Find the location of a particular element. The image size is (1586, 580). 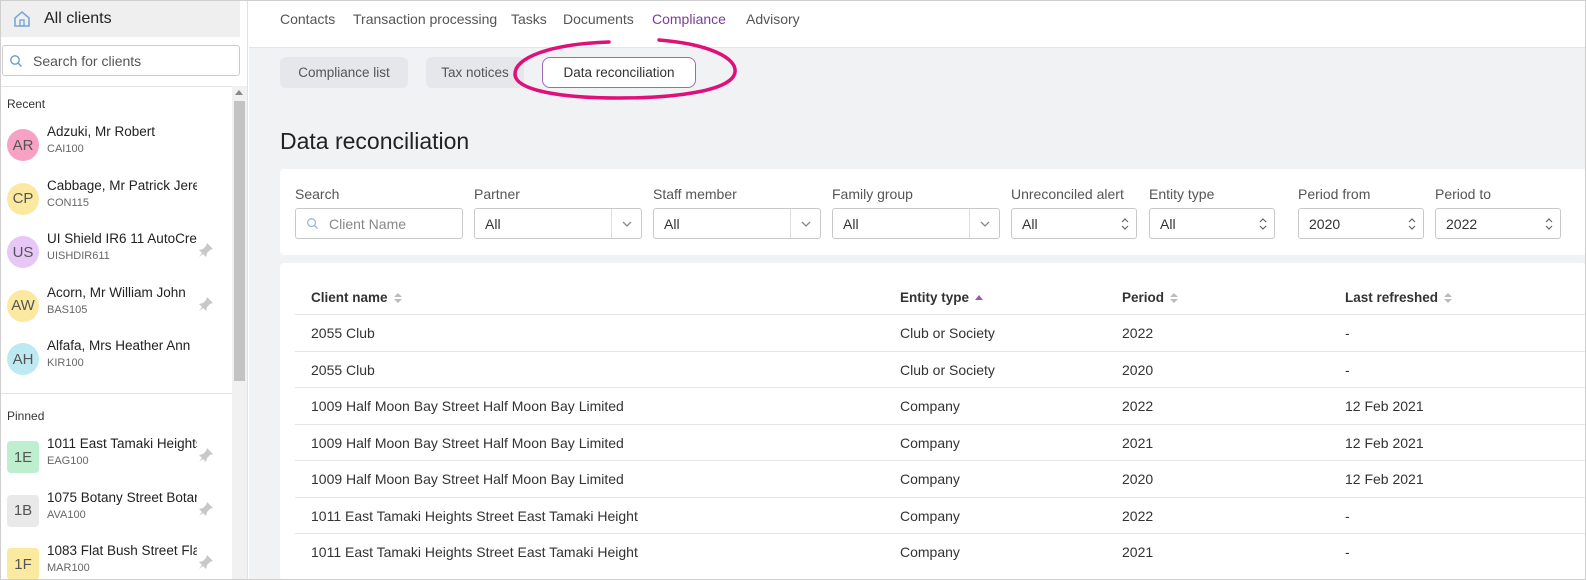

tab-compliance-list: Compliance list is located at coordinates (344, 72).